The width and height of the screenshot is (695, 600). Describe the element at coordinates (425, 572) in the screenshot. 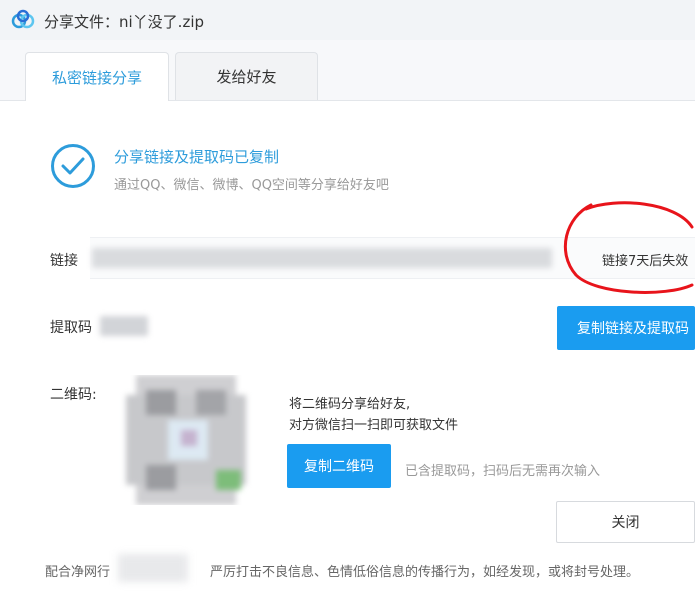

I see `footer-suffix: 严厉打击不良信息、色情低俗信息的传播行为，如经发现，或将封号处理。` at that location.